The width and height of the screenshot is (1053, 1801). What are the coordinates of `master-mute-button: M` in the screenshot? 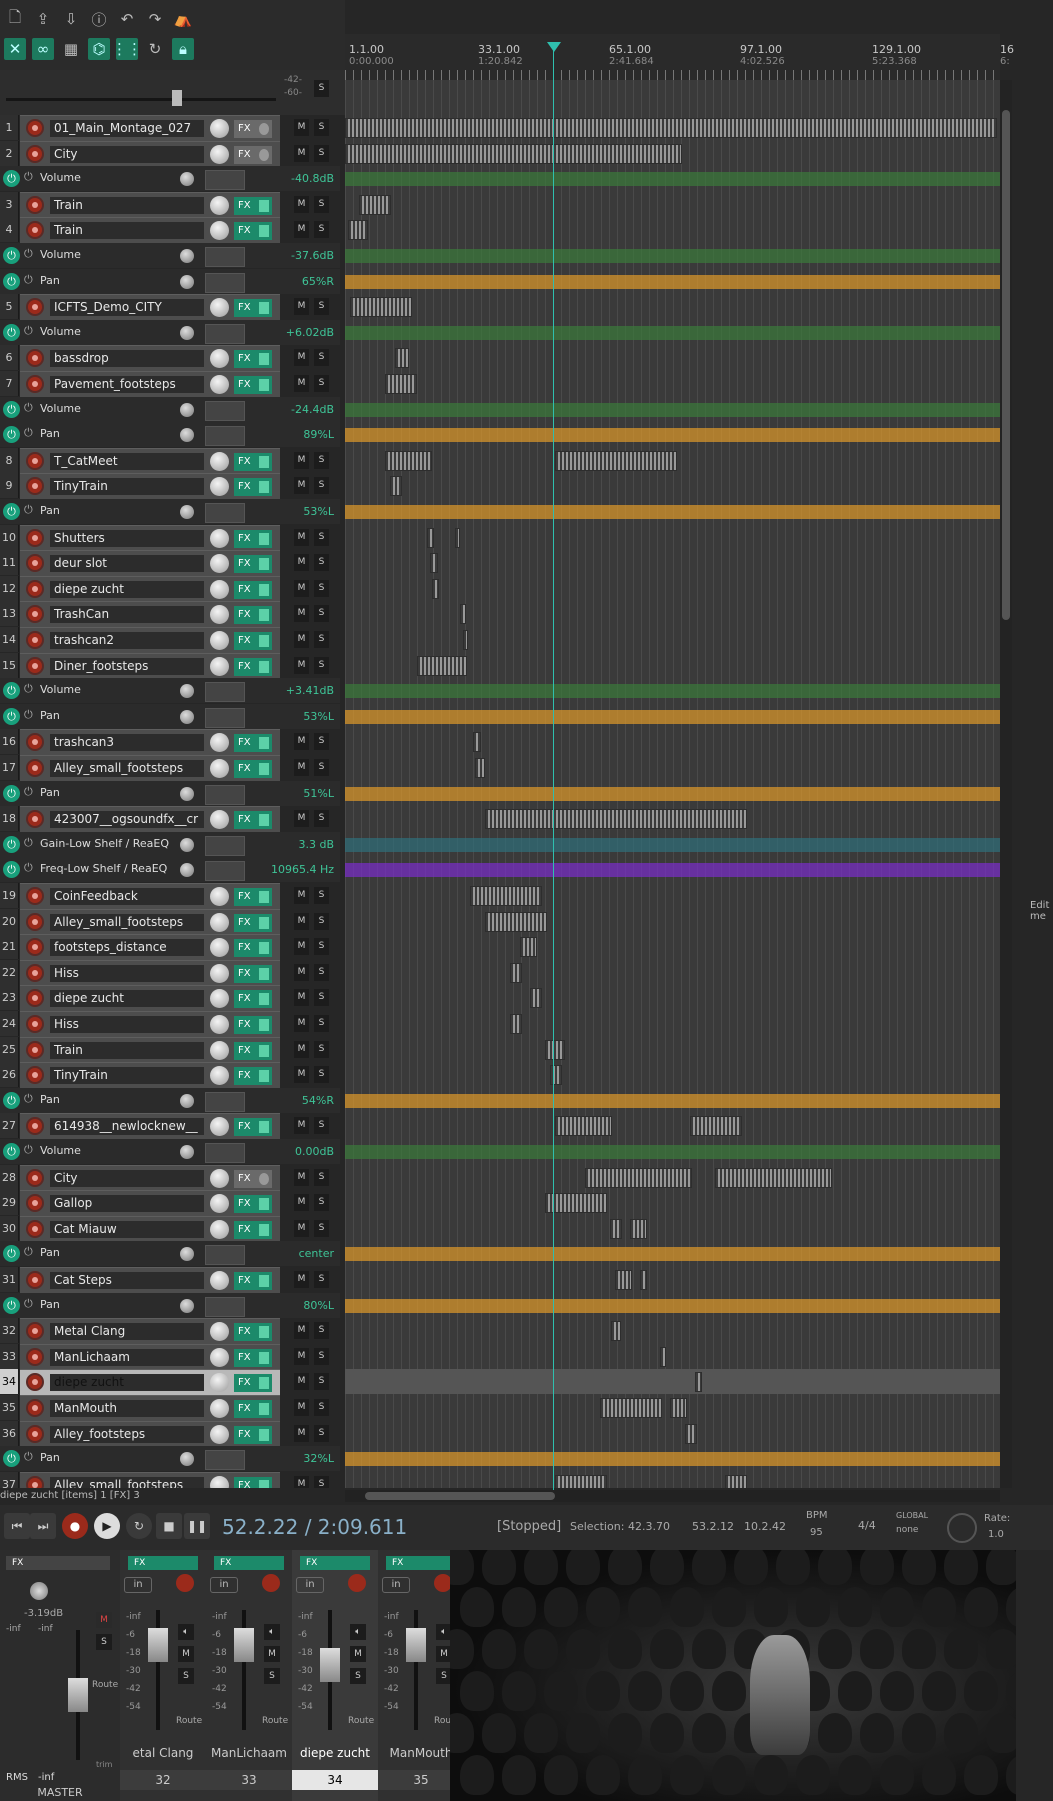 It's located at (104, 1620).